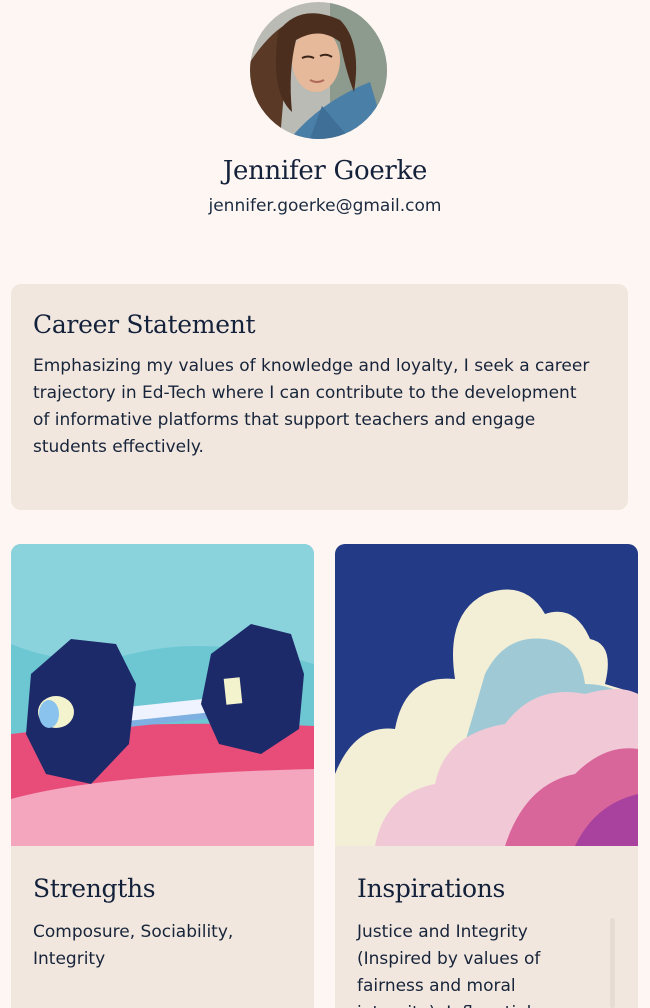  Describe the element at coordinates (325, 171) in the screenshot. I see `profile-name: Jennifer Goerke` at that location.